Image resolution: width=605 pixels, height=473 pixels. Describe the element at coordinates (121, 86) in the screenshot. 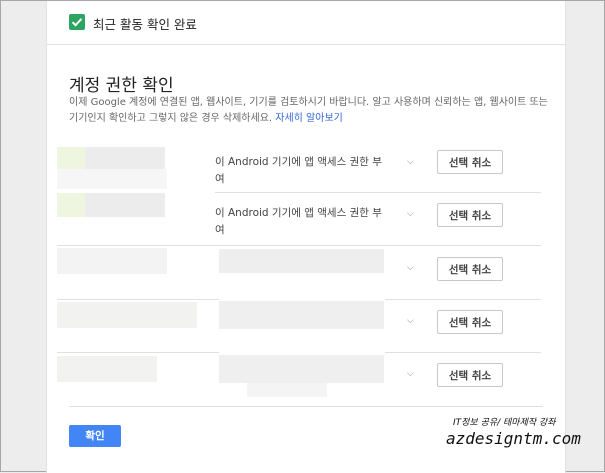

I see `section-title: 계정 권한 확인` at that location.